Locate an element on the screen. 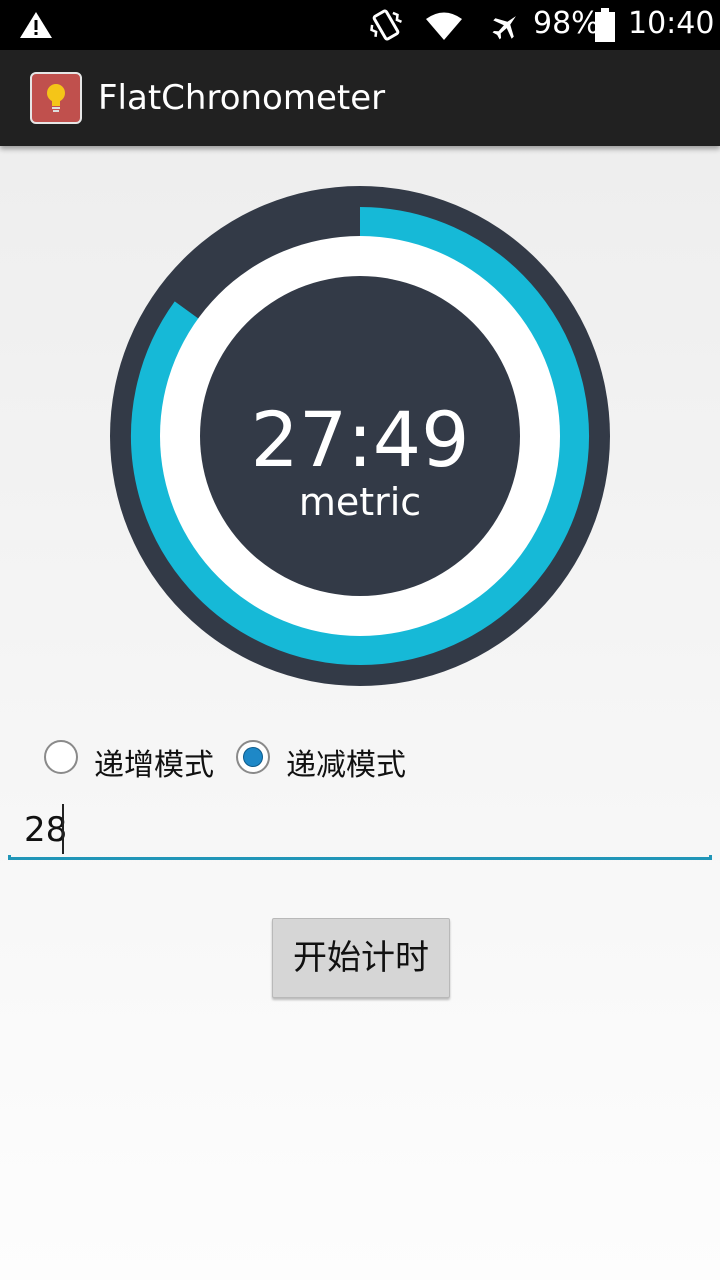 The height and width of the screenshot is (1280, 720). input-underline is located at coordinates (360, 857).